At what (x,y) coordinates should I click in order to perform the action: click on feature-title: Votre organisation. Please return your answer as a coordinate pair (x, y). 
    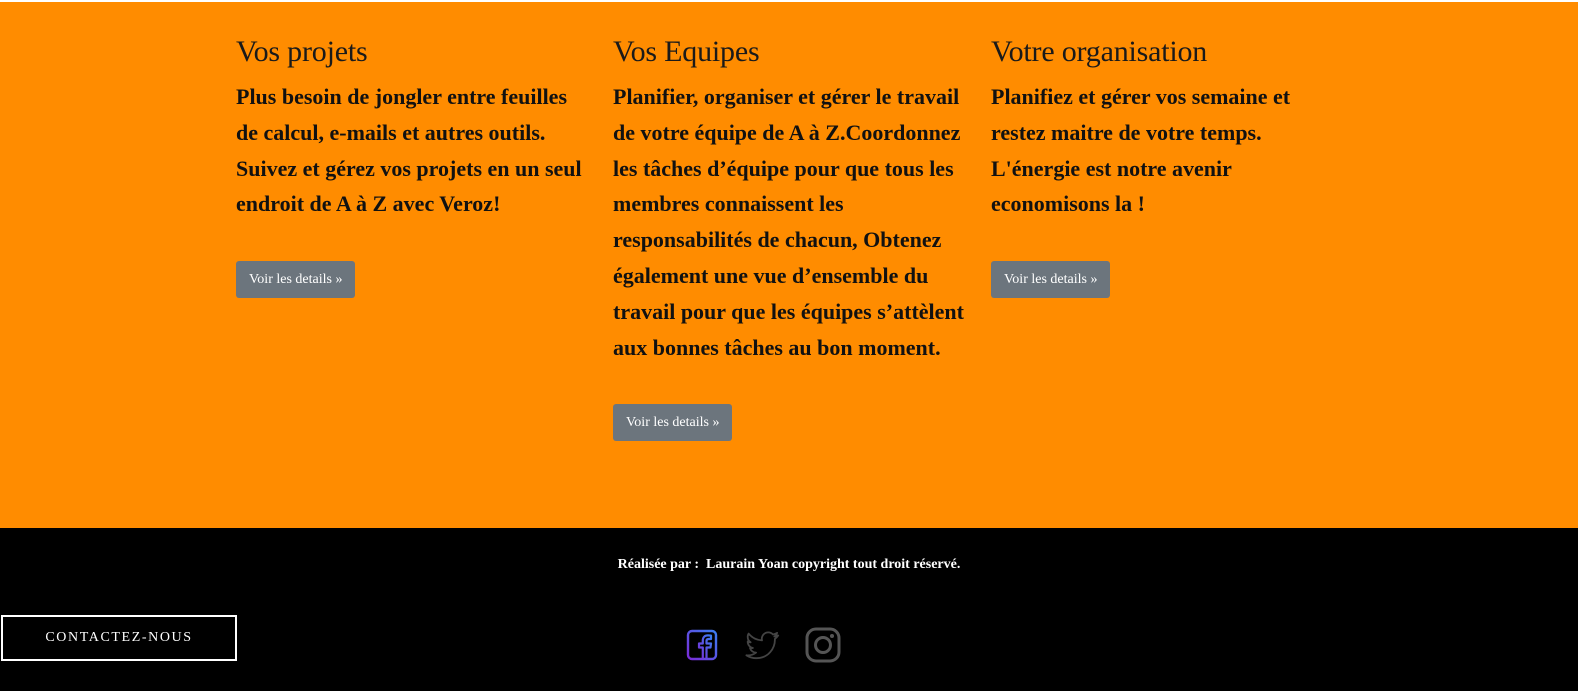
    Looking at the image, I should click on (1099, 51).